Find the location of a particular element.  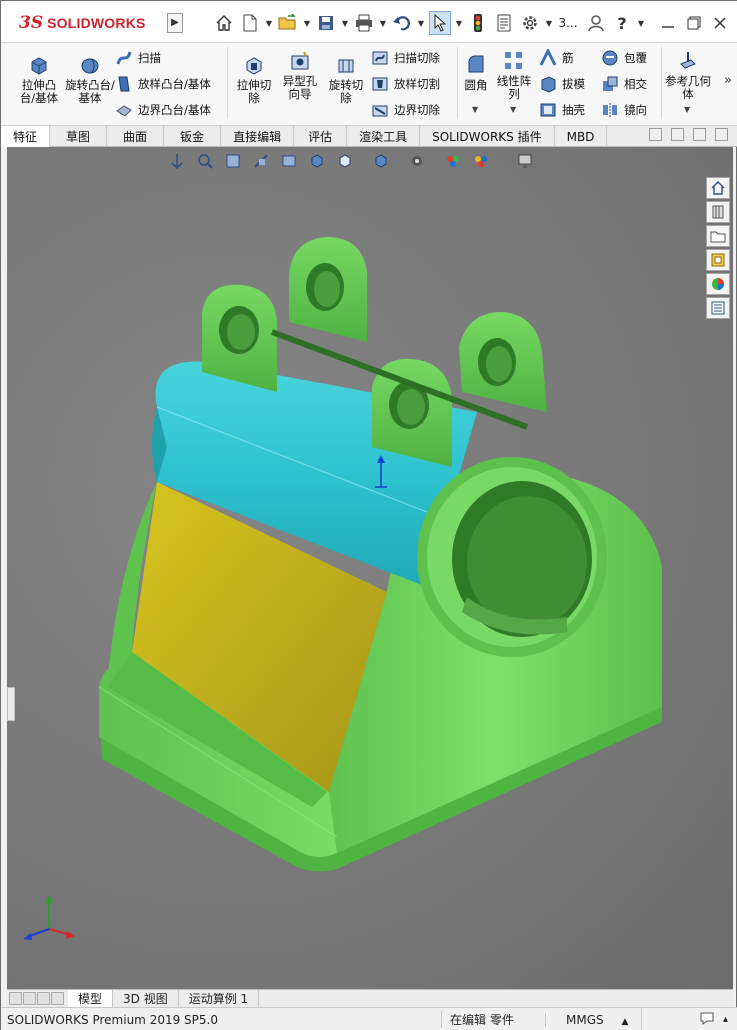

undo-dropdown-arrow: ▼ is located at coordinates (421, 23).